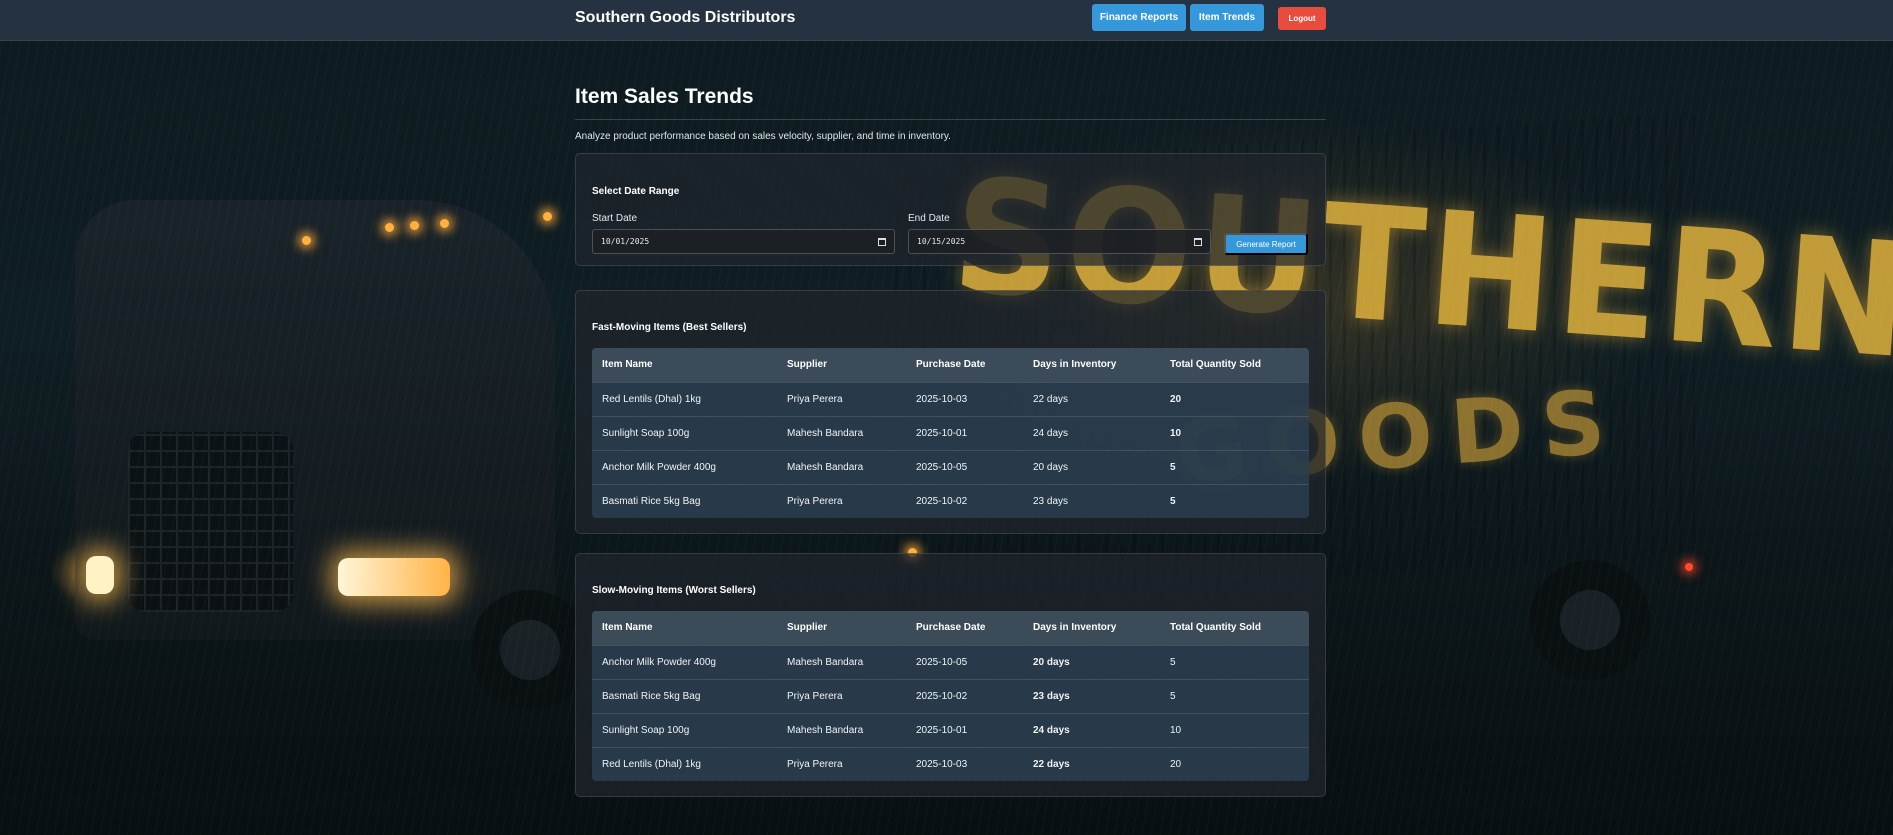 The width and height of the screenshot is (1893, 835). I want to click on logout-button: Logout, so click(1302, 18).